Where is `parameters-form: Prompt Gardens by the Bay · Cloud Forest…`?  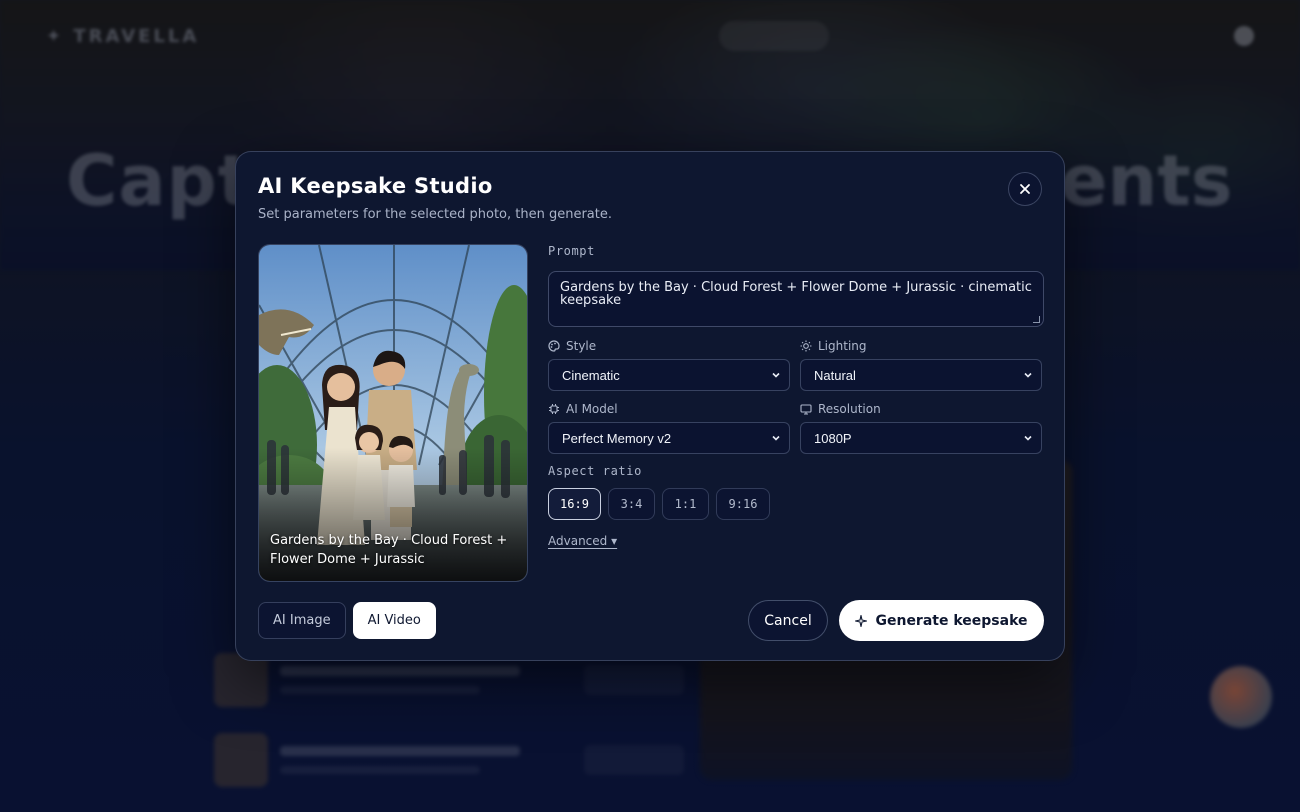
parameters-form: Prompt Gardens by the Bay · Cloud Forest… is located at coordinates (796, 396).